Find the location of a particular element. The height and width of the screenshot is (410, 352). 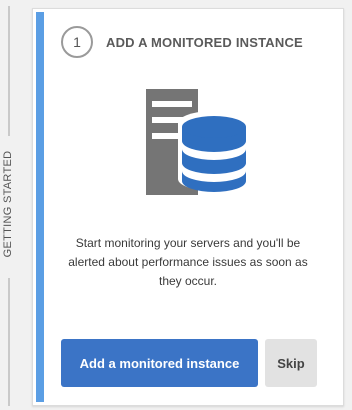

database-icon is located at coordinates (214, 151).